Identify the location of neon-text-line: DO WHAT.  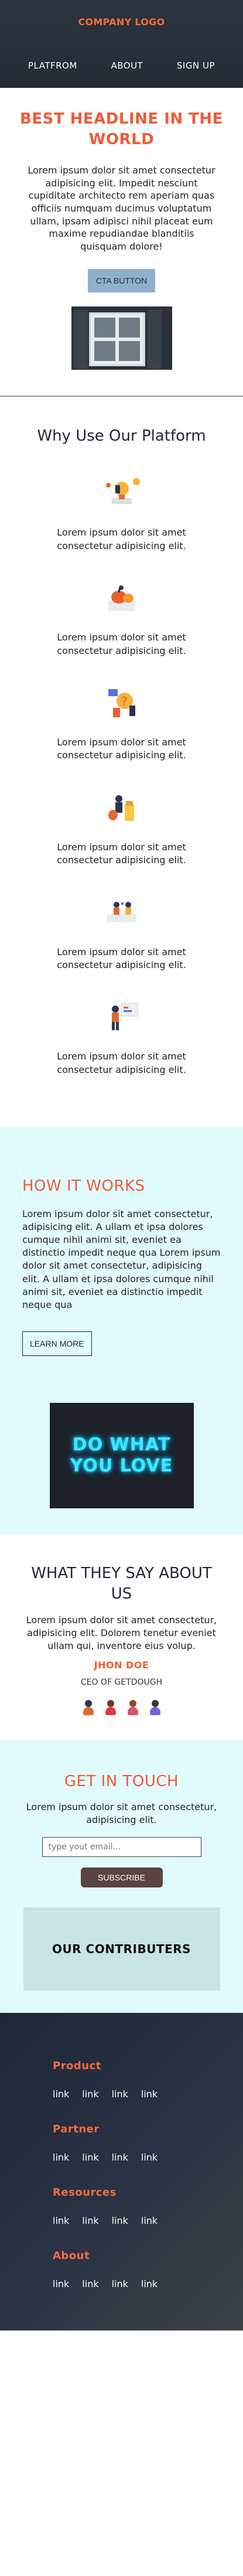
(121, 1445).